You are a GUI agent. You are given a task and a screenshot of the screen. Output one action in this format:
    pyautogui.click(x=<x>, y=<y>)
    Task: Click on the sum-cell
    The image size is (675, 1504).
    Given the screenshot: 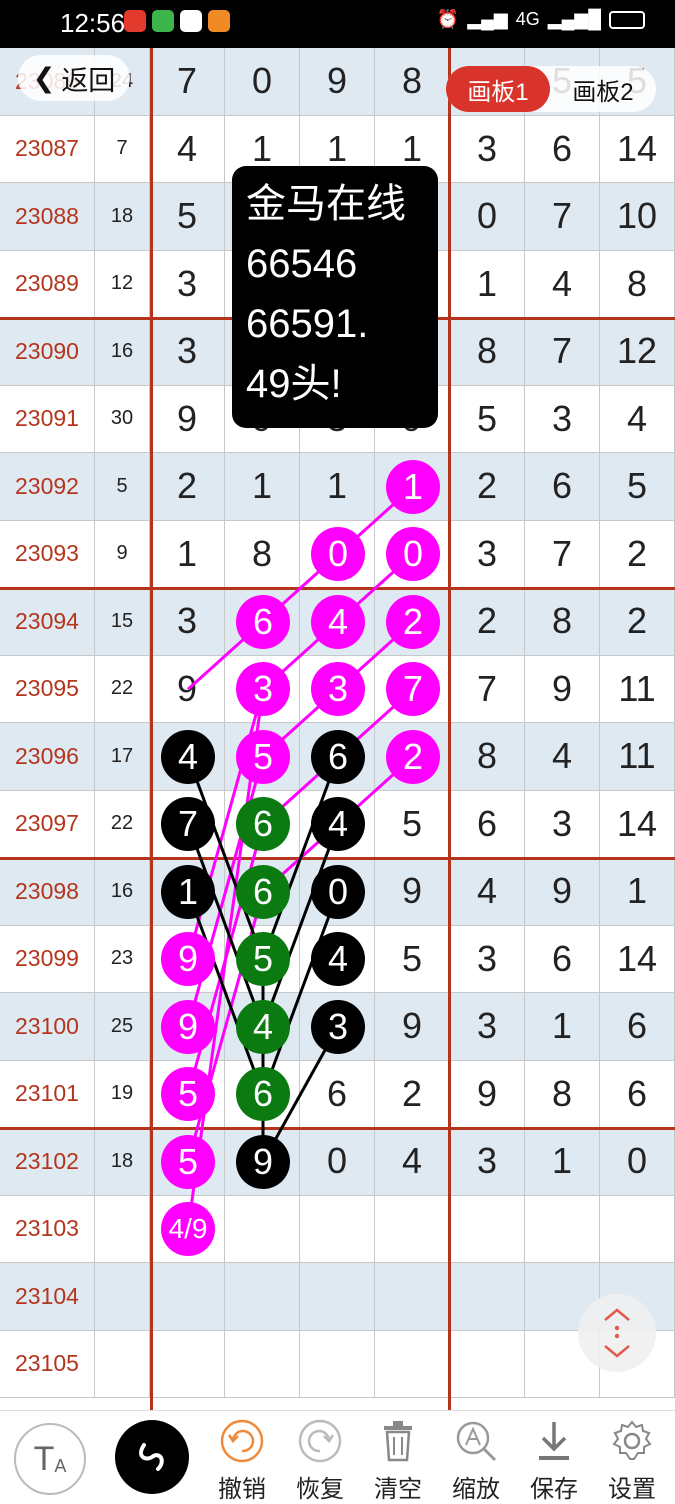 What is the action you would take?
    pyautogui.click(x=122, y=1364)
    